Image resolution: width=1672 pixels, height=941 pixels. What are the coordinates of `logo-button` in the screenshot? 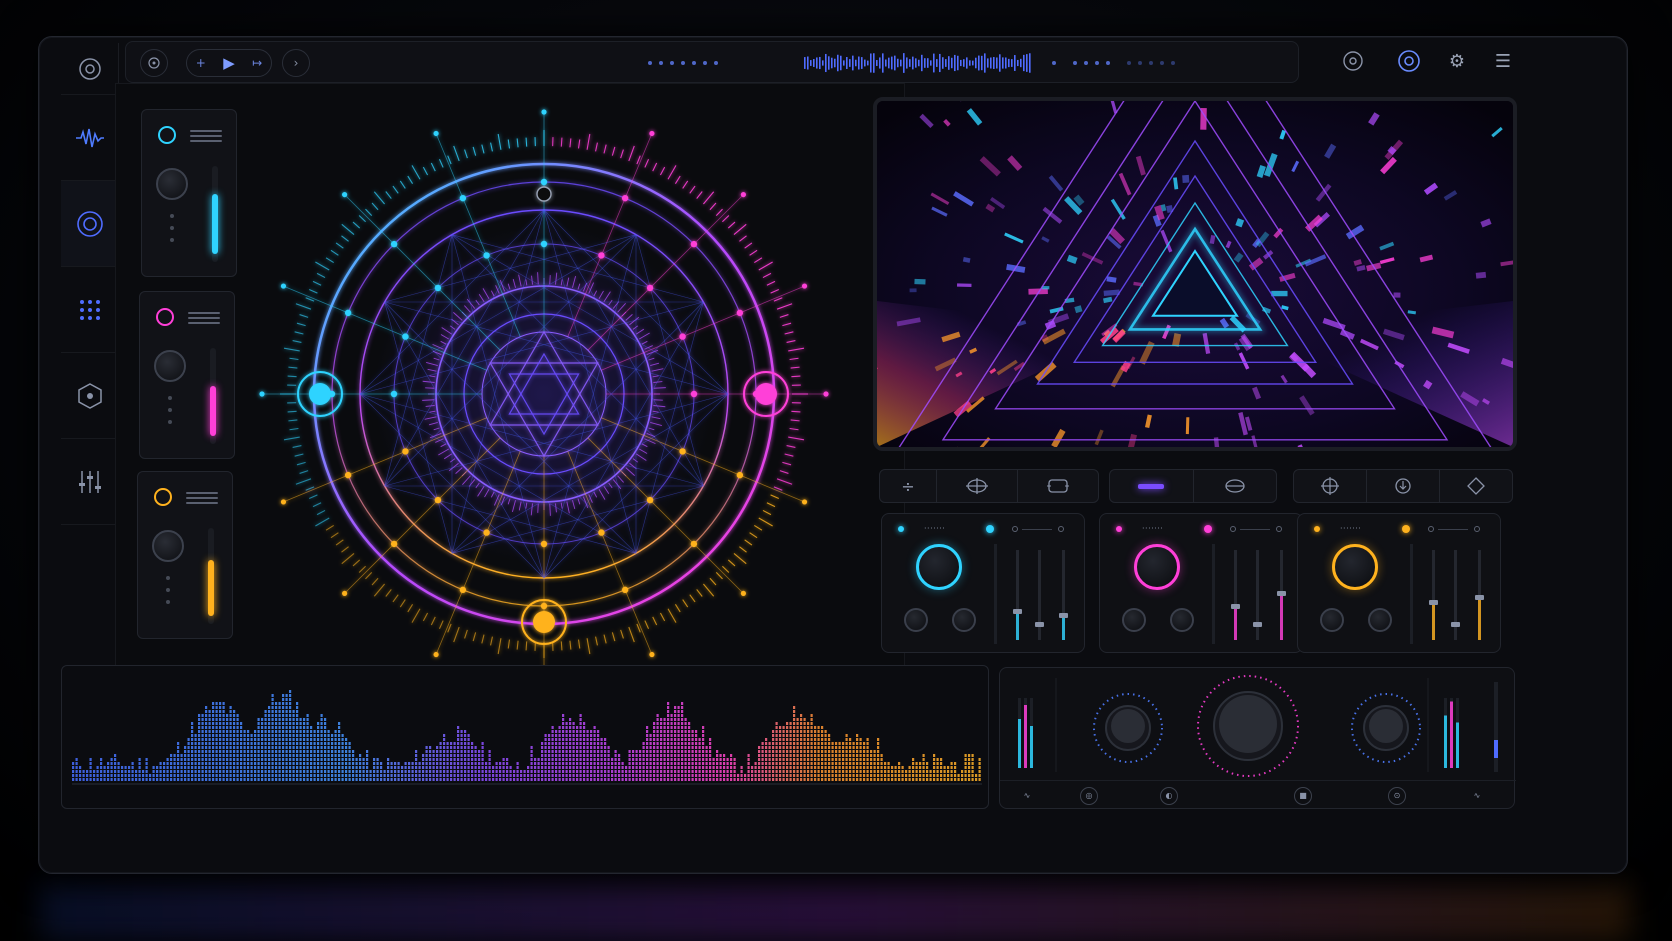 It's located at (90, 69).